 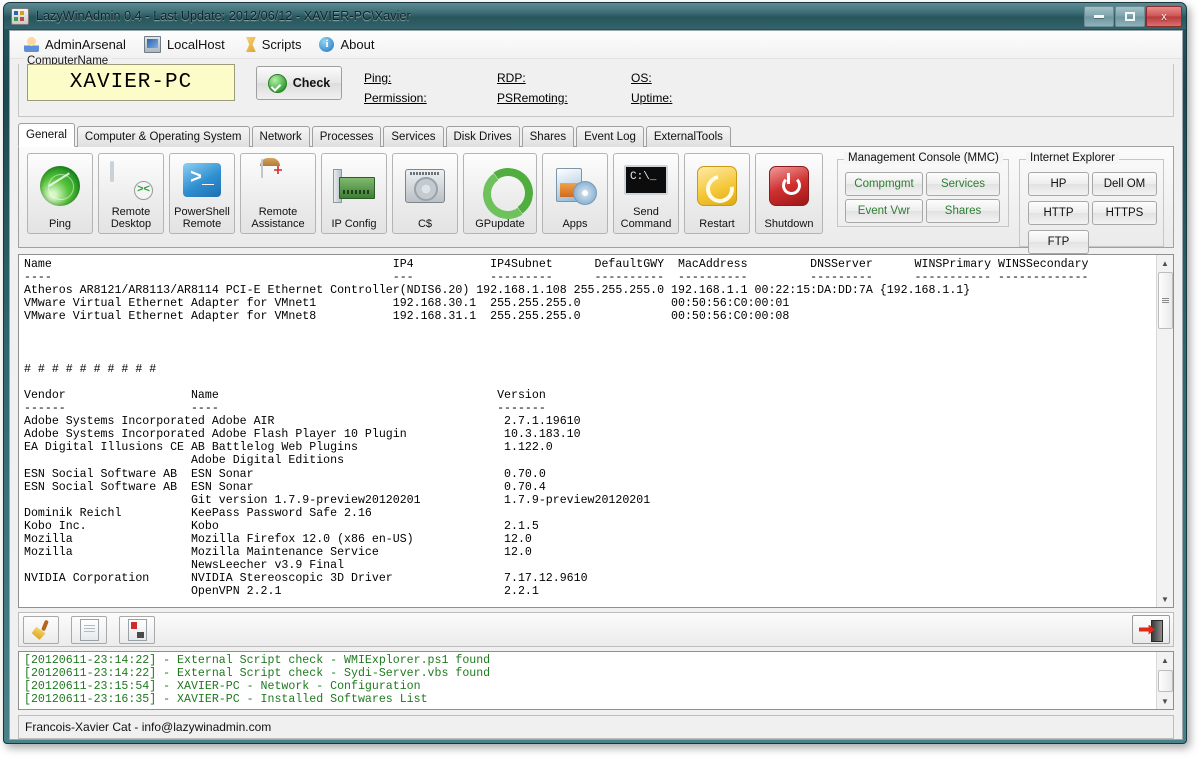 What do you see at coordinates (500, 188) in the screenshot?
I see `refresh-icon` at bounding box center [500, 188].